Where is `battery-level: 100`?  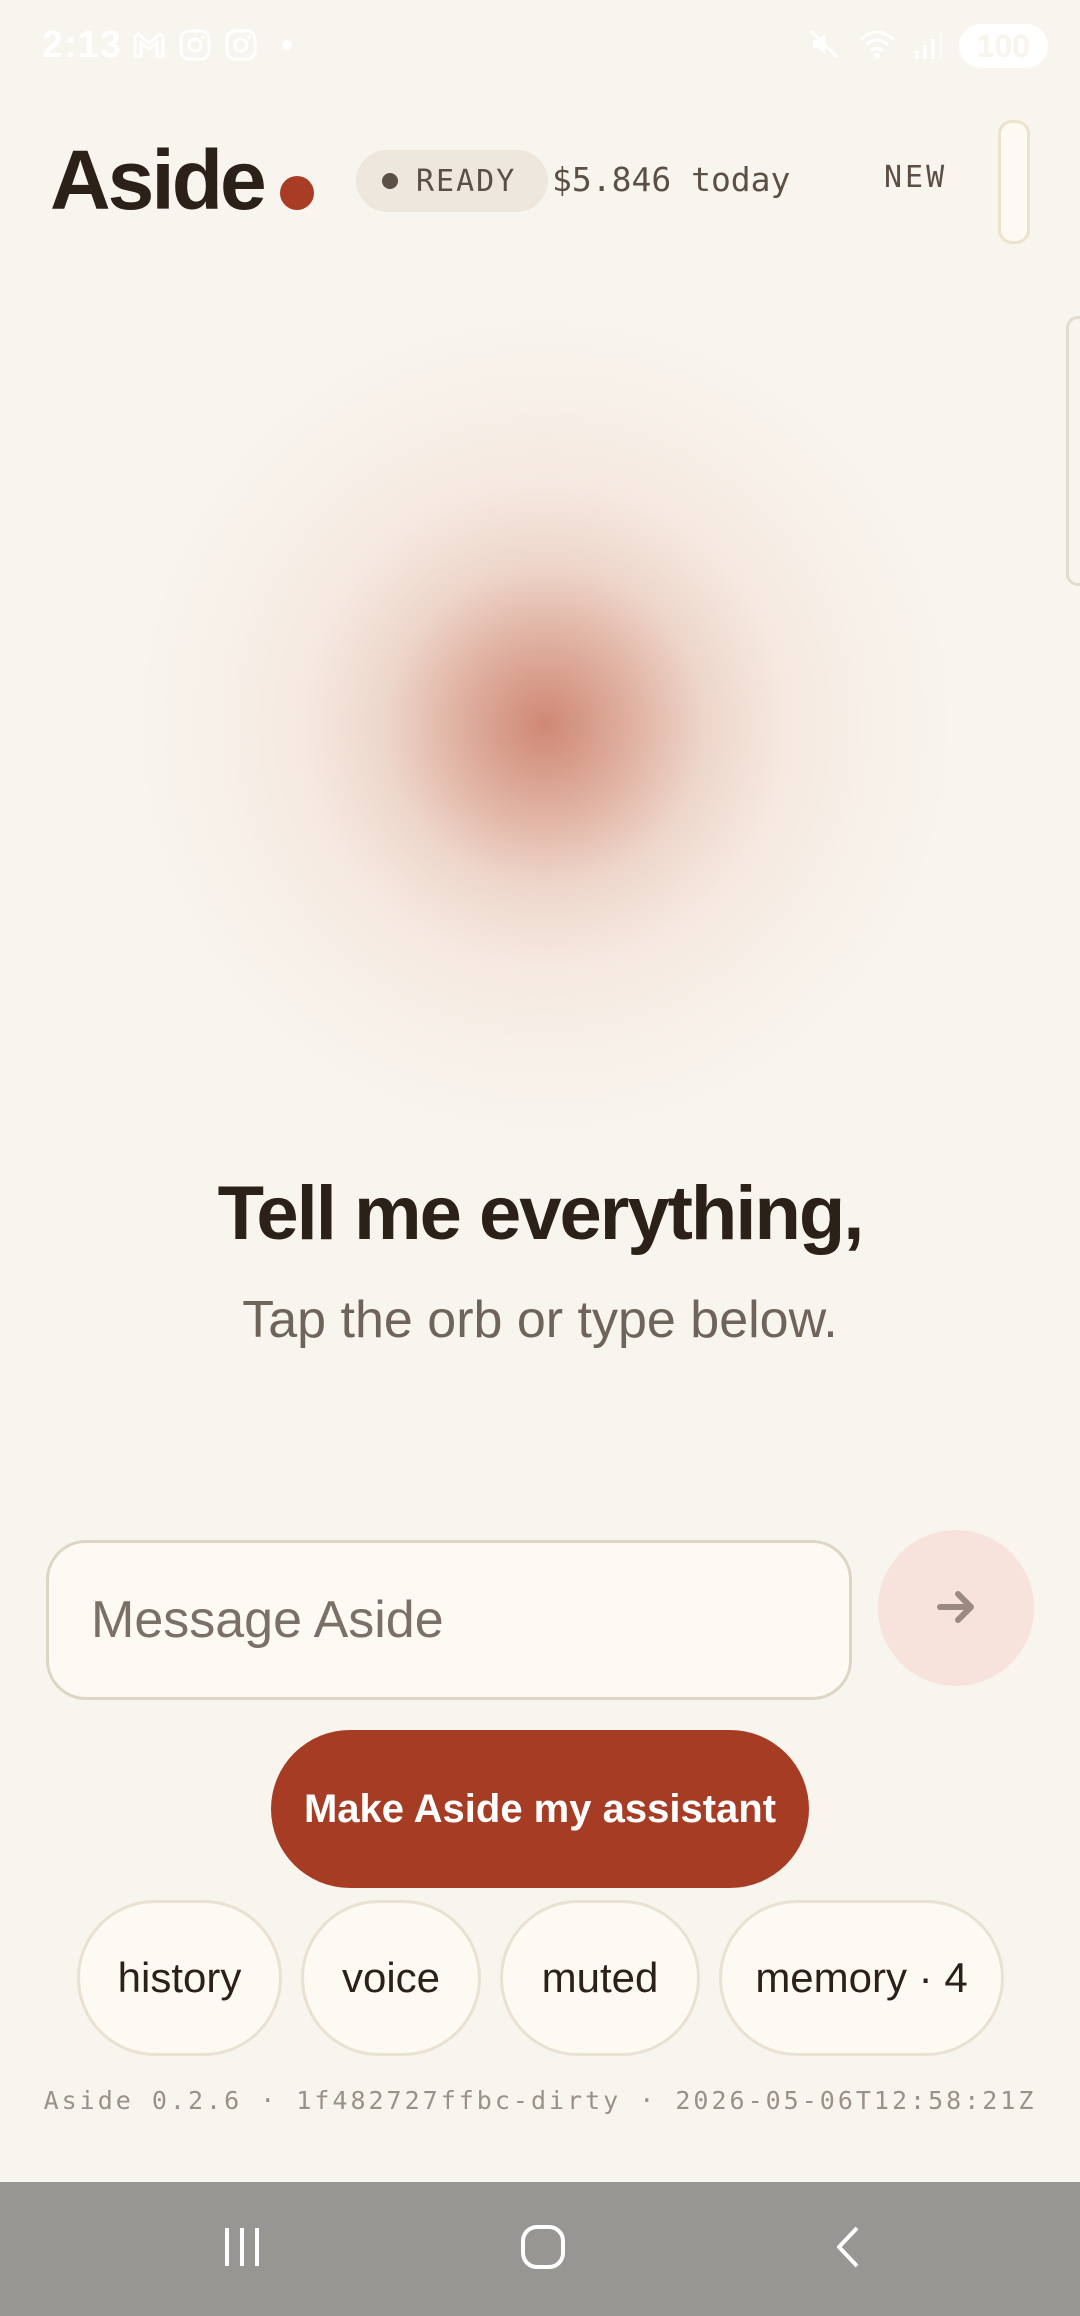 battery-level: 100 is located at coordinates (1003, 45).